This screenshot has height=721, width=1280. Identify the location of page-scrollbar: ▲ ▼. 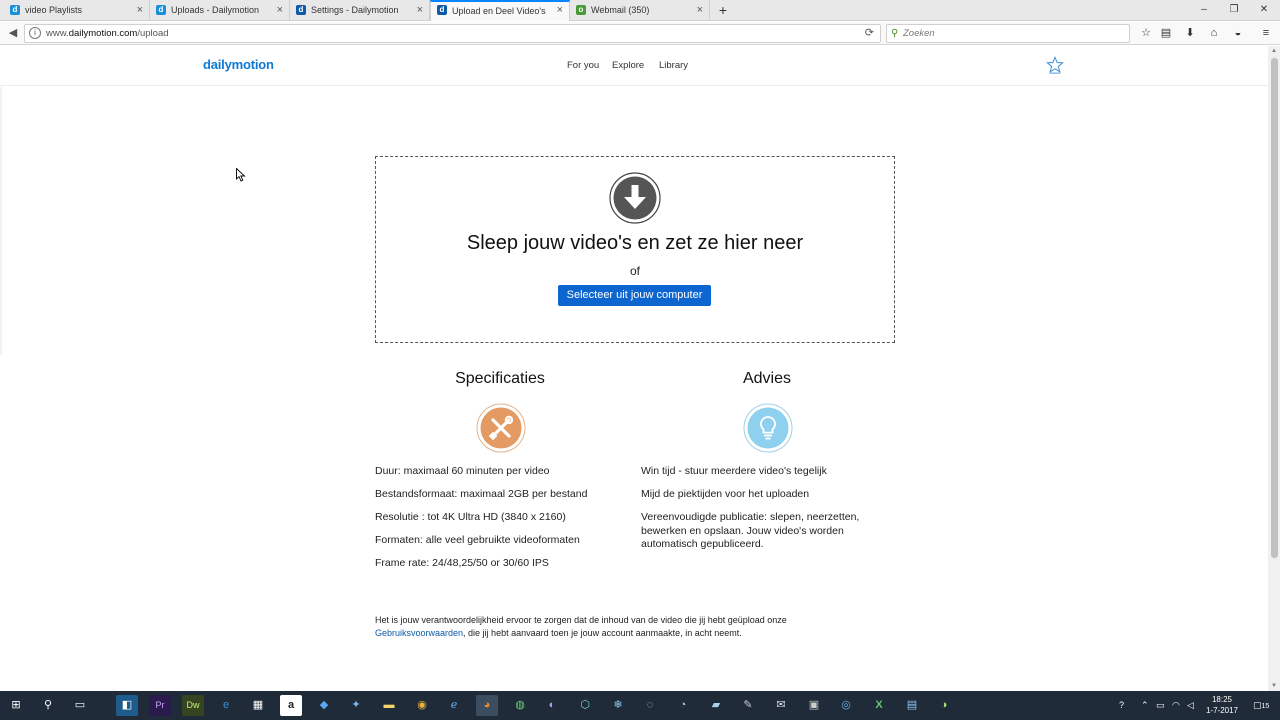
(1274, 368).